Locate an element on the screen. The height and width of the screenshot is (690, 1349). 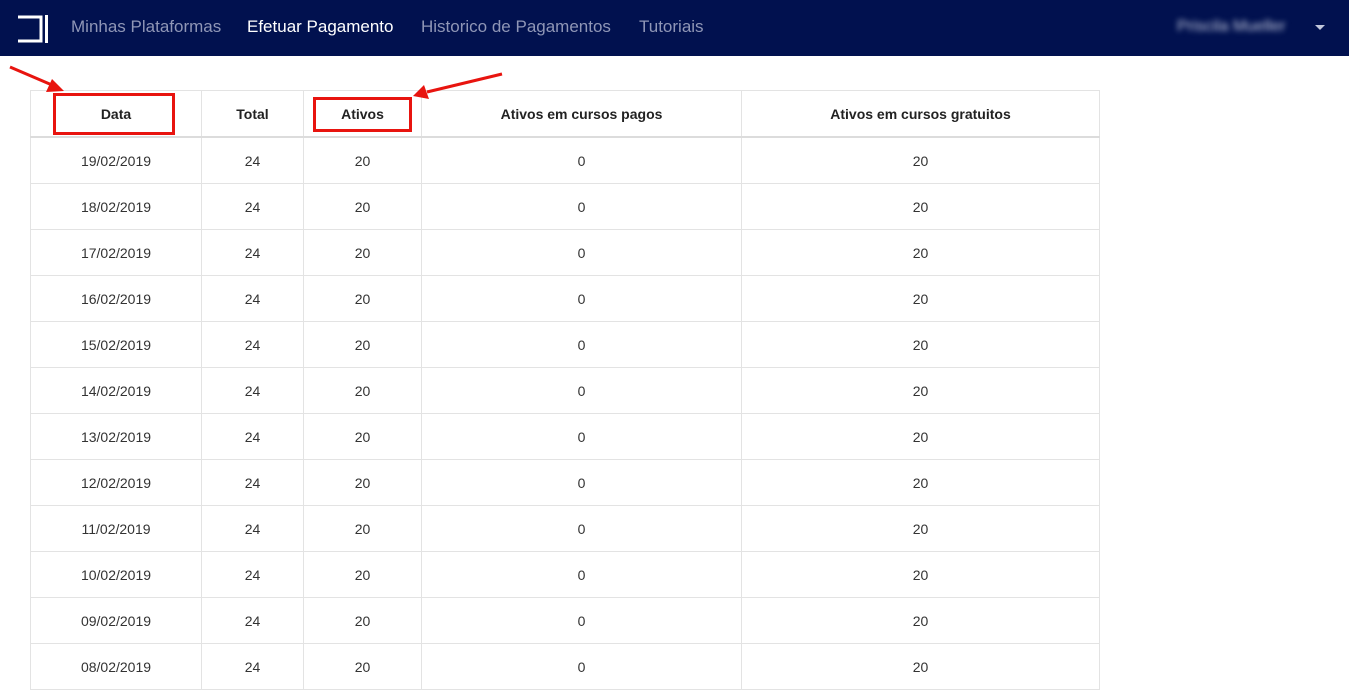
cell-data: 12/02/2019 is located at coordinates (116, 482).